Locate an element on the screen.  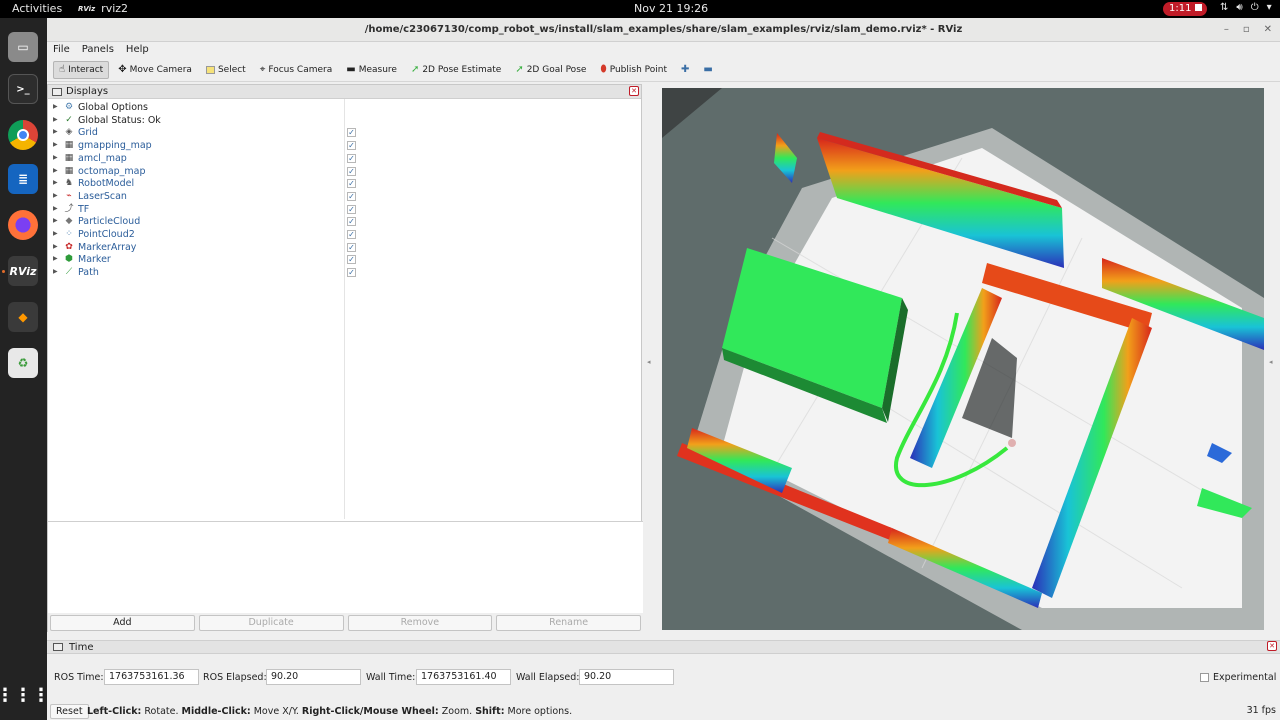
terminal-icon: >_ is located at coordinates (23, 89).